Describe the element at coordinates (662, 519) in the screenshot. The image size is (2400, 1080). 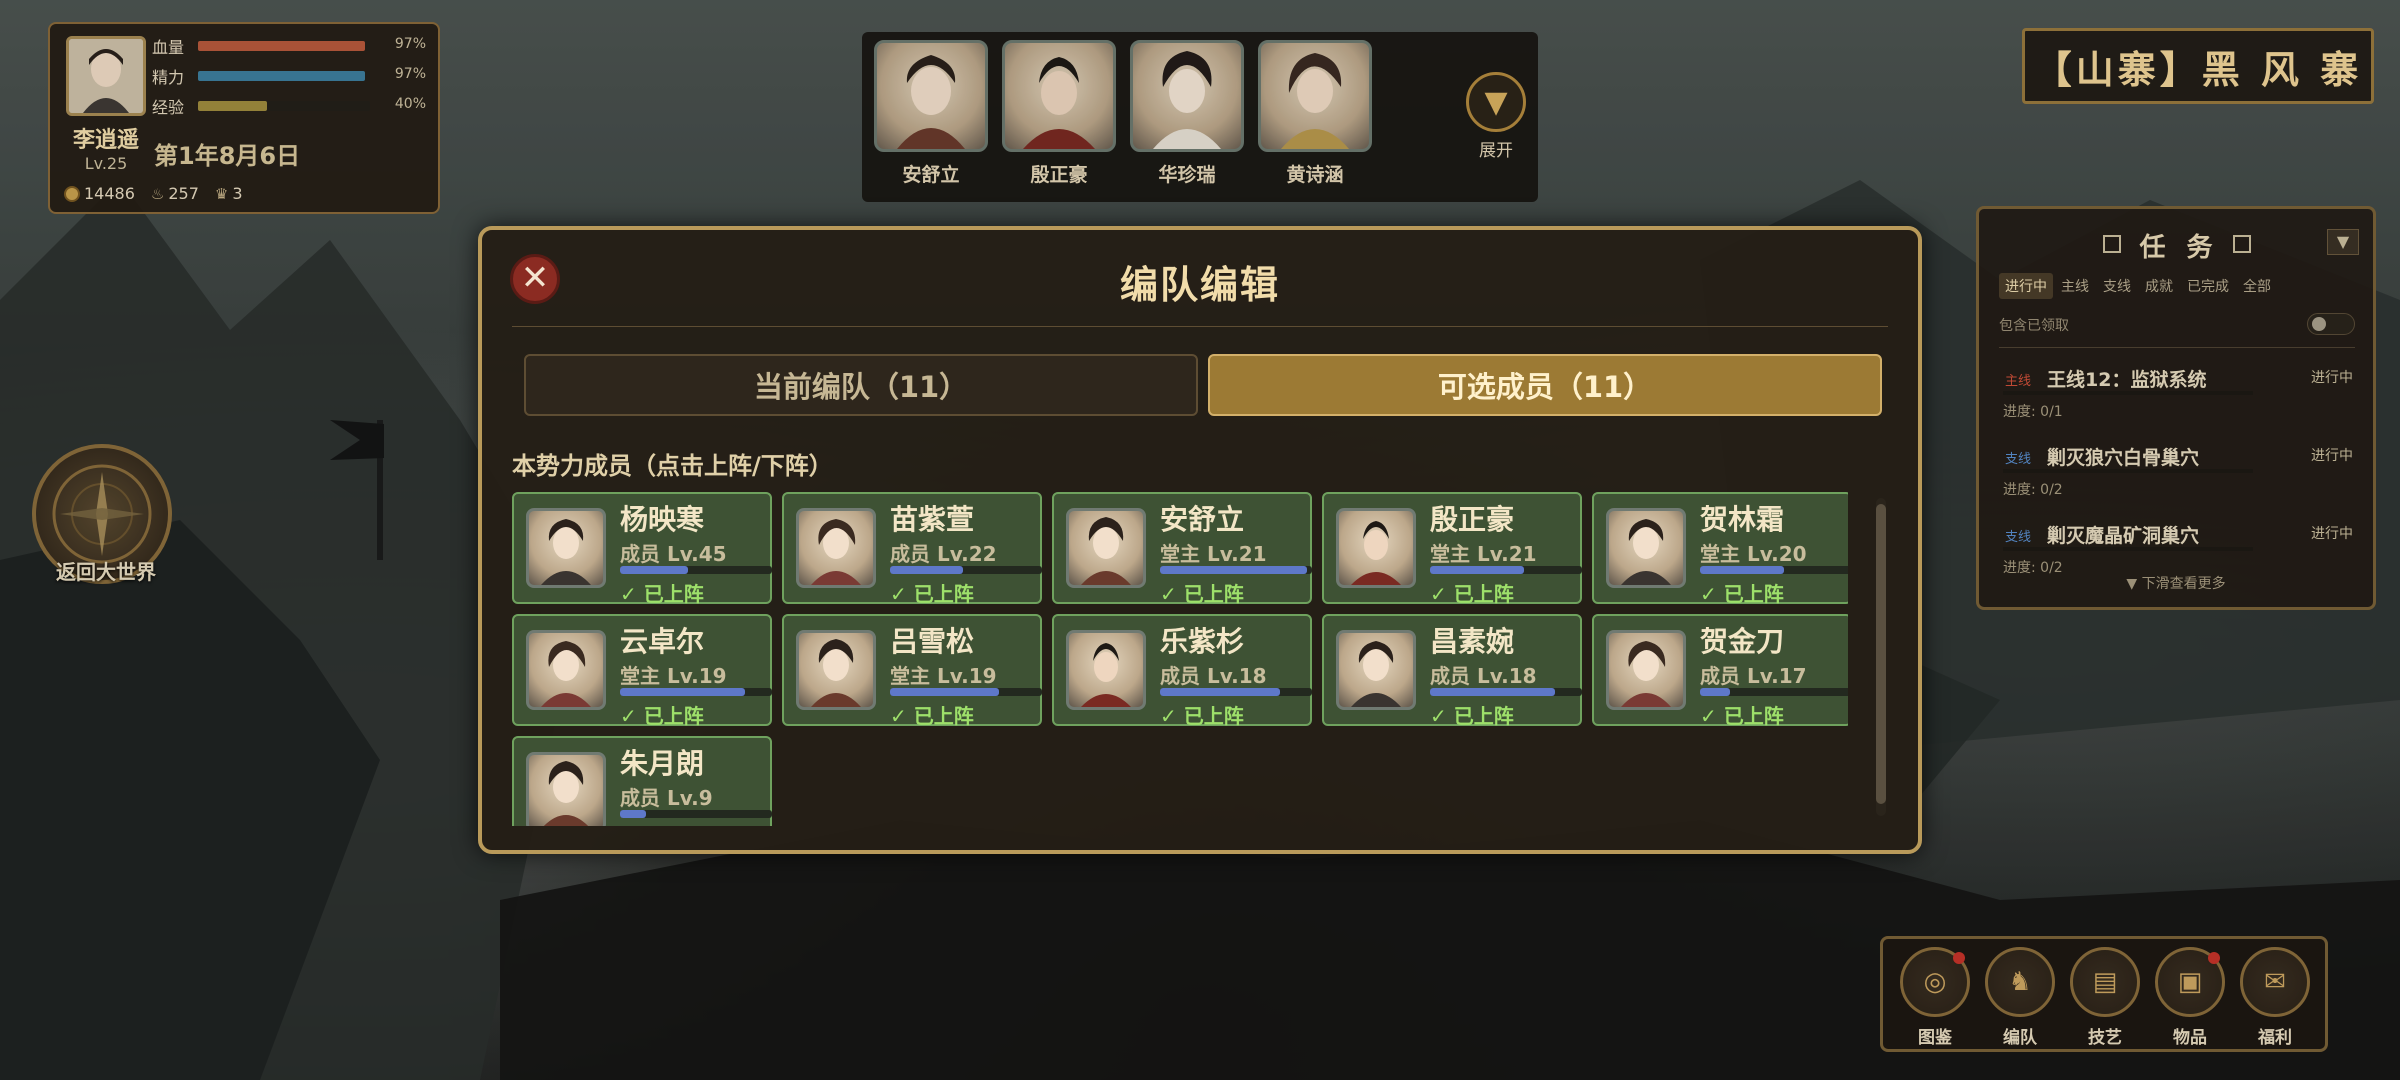
I see `member-name: 杨映寒` at that location.